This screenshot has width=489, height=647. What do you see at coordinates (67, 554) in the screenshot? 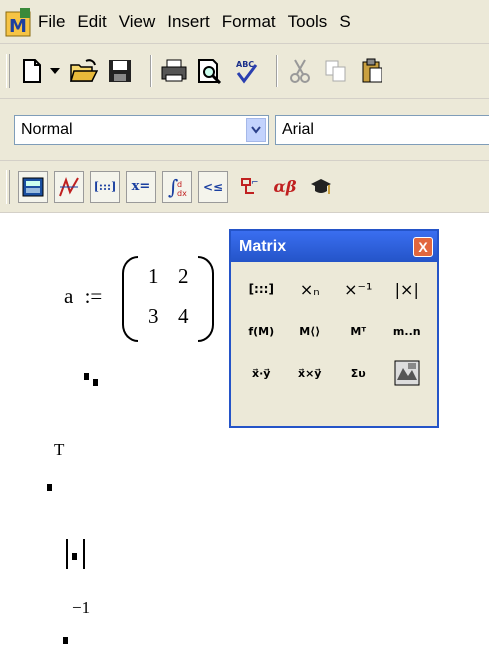
I see `abs-bar-left` at bounding box center [67, 554].